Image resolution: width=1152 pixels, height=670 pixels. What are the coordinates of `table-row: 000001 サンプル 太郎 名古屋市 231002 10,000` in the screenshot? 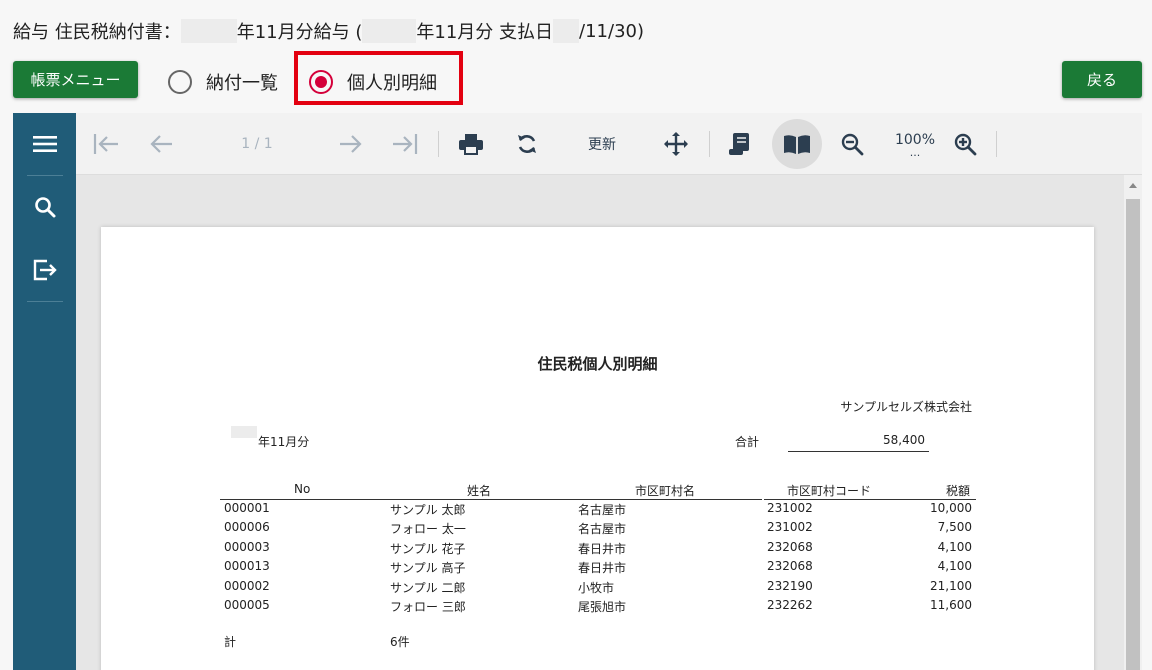 It's located at (597, 511).